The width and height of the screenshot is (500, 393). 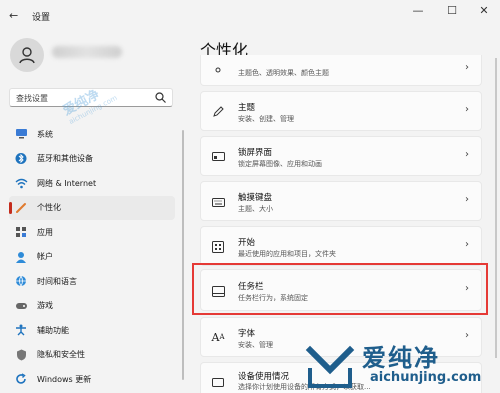 What do you see at coordinates (21, 281) in the screenshot?
I see `globe-icon` at bounding box center [21, 281].